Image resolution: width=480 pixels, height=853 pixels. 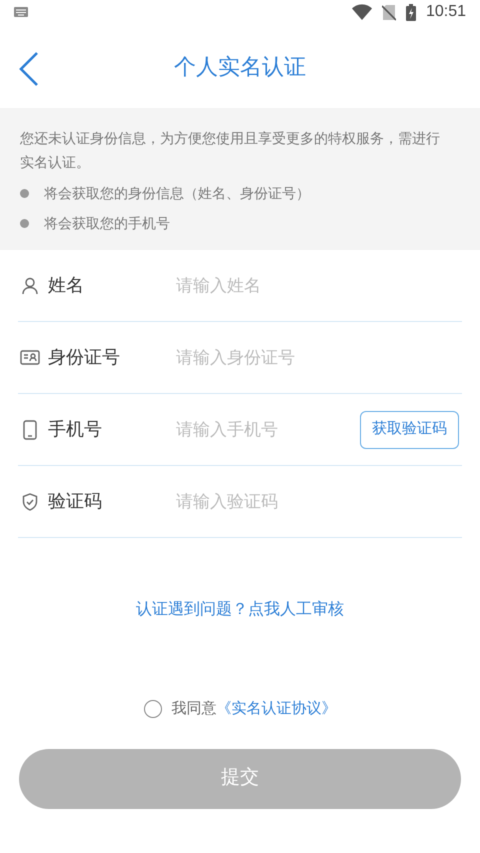 I want to click on notice-item: 将会获取您的身份信息（姓名、身份证号）, so click(x=177, y=193).